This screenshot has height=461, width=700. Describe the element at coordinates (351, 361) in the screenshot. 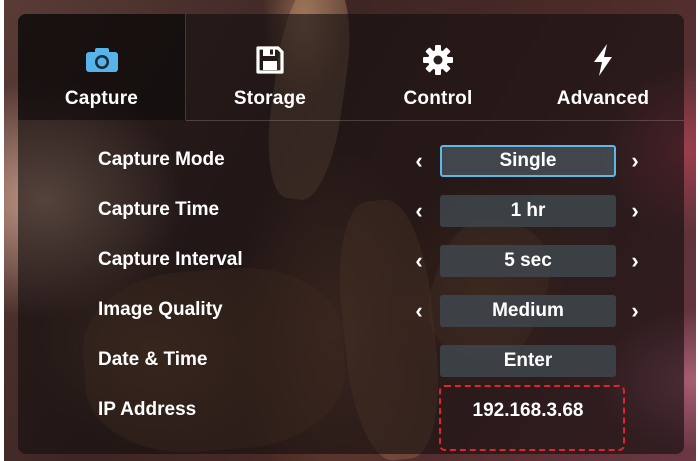

I see `setting-row-date-time: Date & Time Enter` at that location.